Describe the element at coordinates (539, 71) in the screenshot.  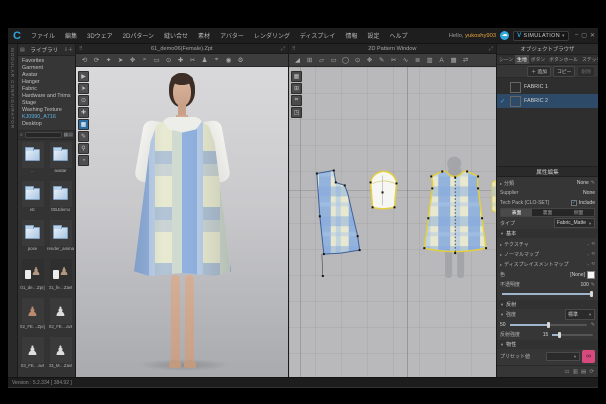
I see `object-action-button-add: ＋ 追加` at that location.